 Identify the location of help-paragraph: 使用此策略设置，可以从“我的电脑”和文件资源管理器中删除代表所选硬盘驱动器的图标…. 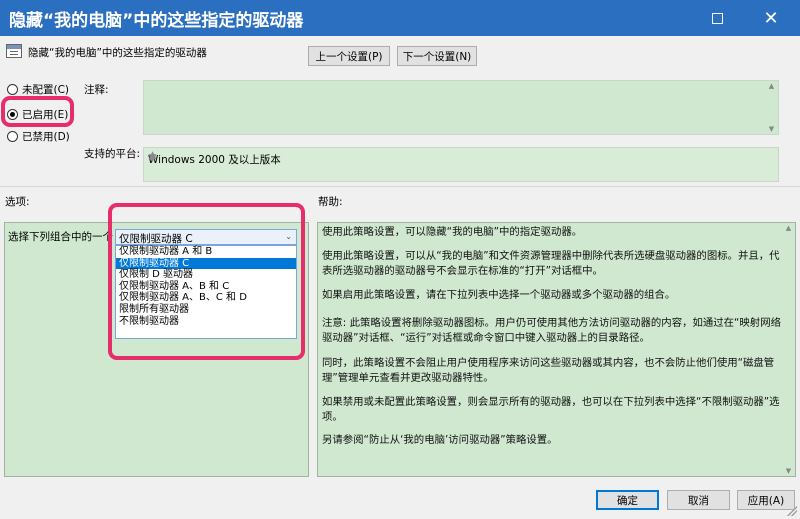
(551, 263).